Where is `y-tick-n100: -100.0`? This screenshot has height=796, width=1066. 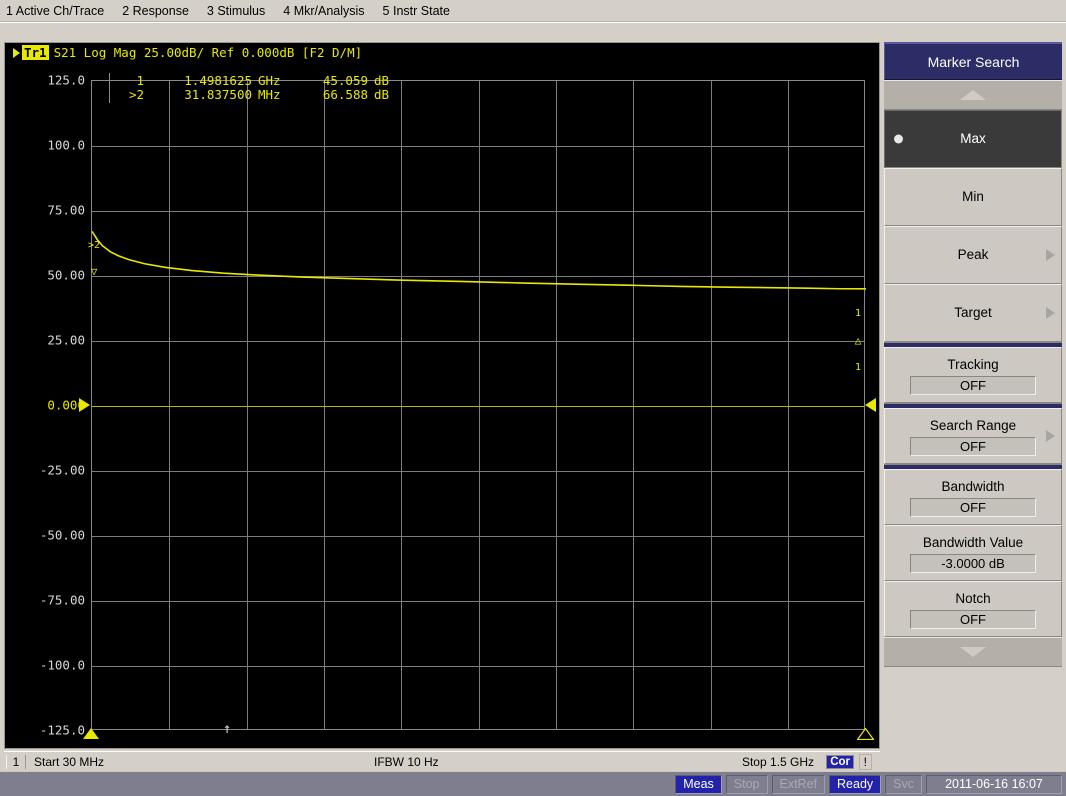 y-tick-n100: -100.0 is located at coordinates (62, 665).